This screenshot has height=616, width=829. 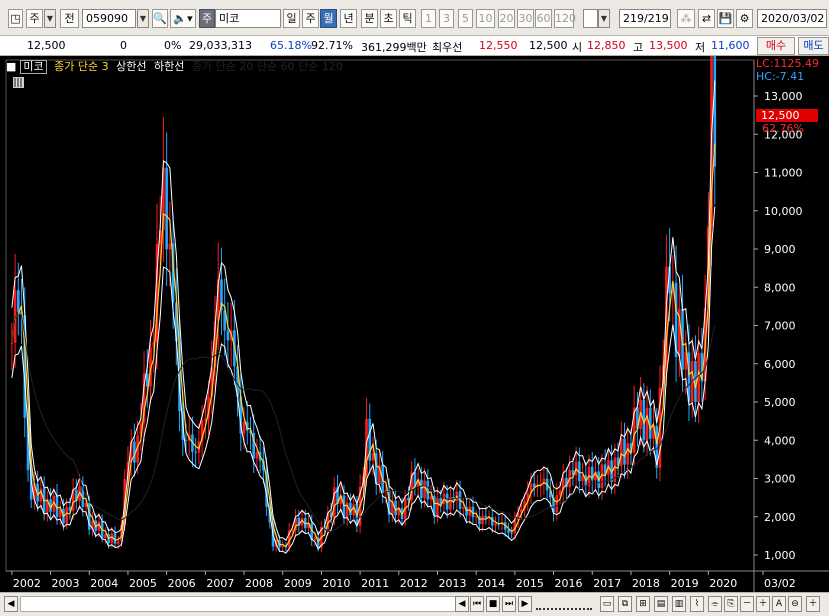 What do you see at coordinates (369, 18) in the screenshot?
I see `tab-period-4: 분` at bounding box center [369, 18].